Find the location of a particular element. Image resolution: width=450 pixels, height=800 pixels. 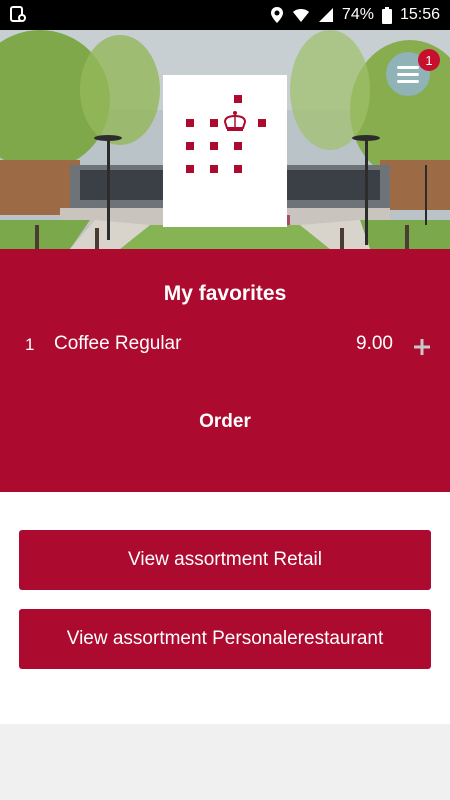

brand-logo is located at coordinates (225, 151).